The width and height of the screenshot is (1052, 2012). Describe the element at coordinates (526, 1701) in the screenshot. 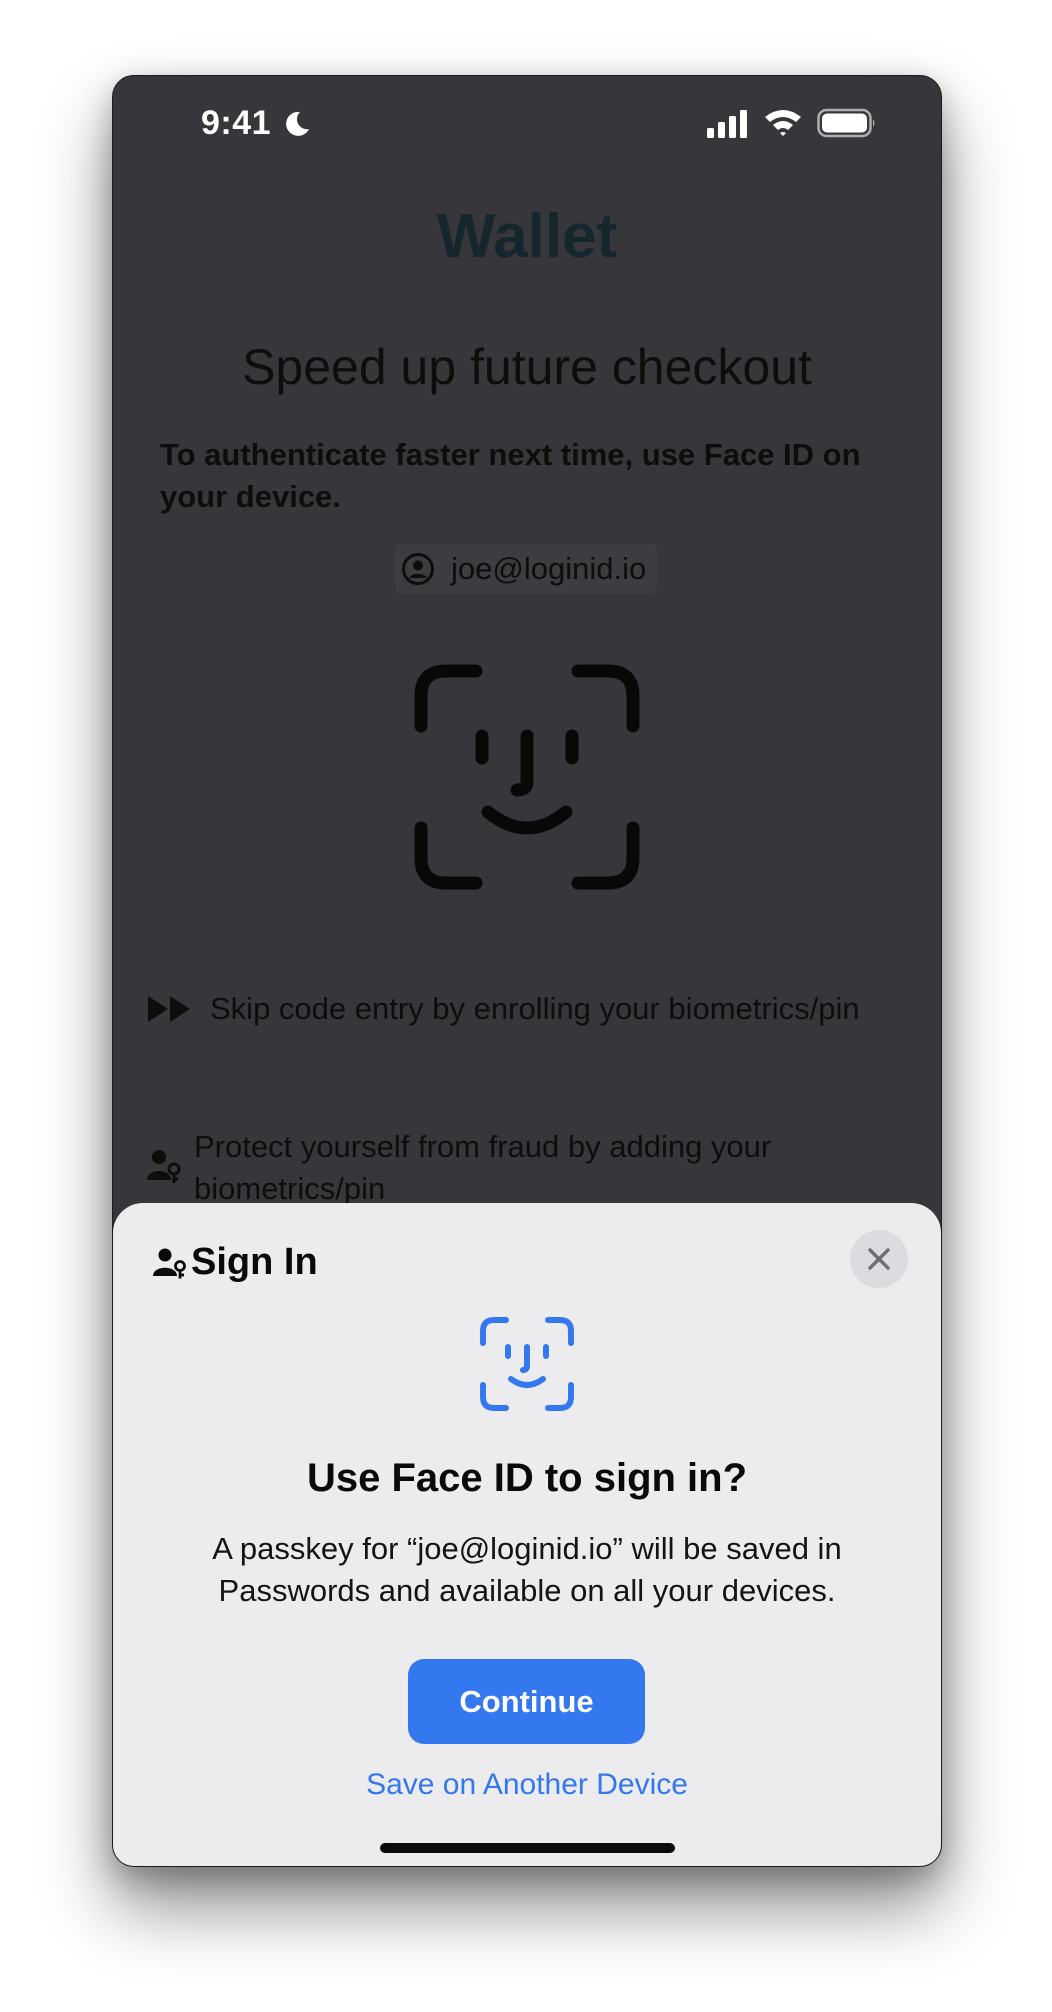

I see `continue-button: Continue` at that location.